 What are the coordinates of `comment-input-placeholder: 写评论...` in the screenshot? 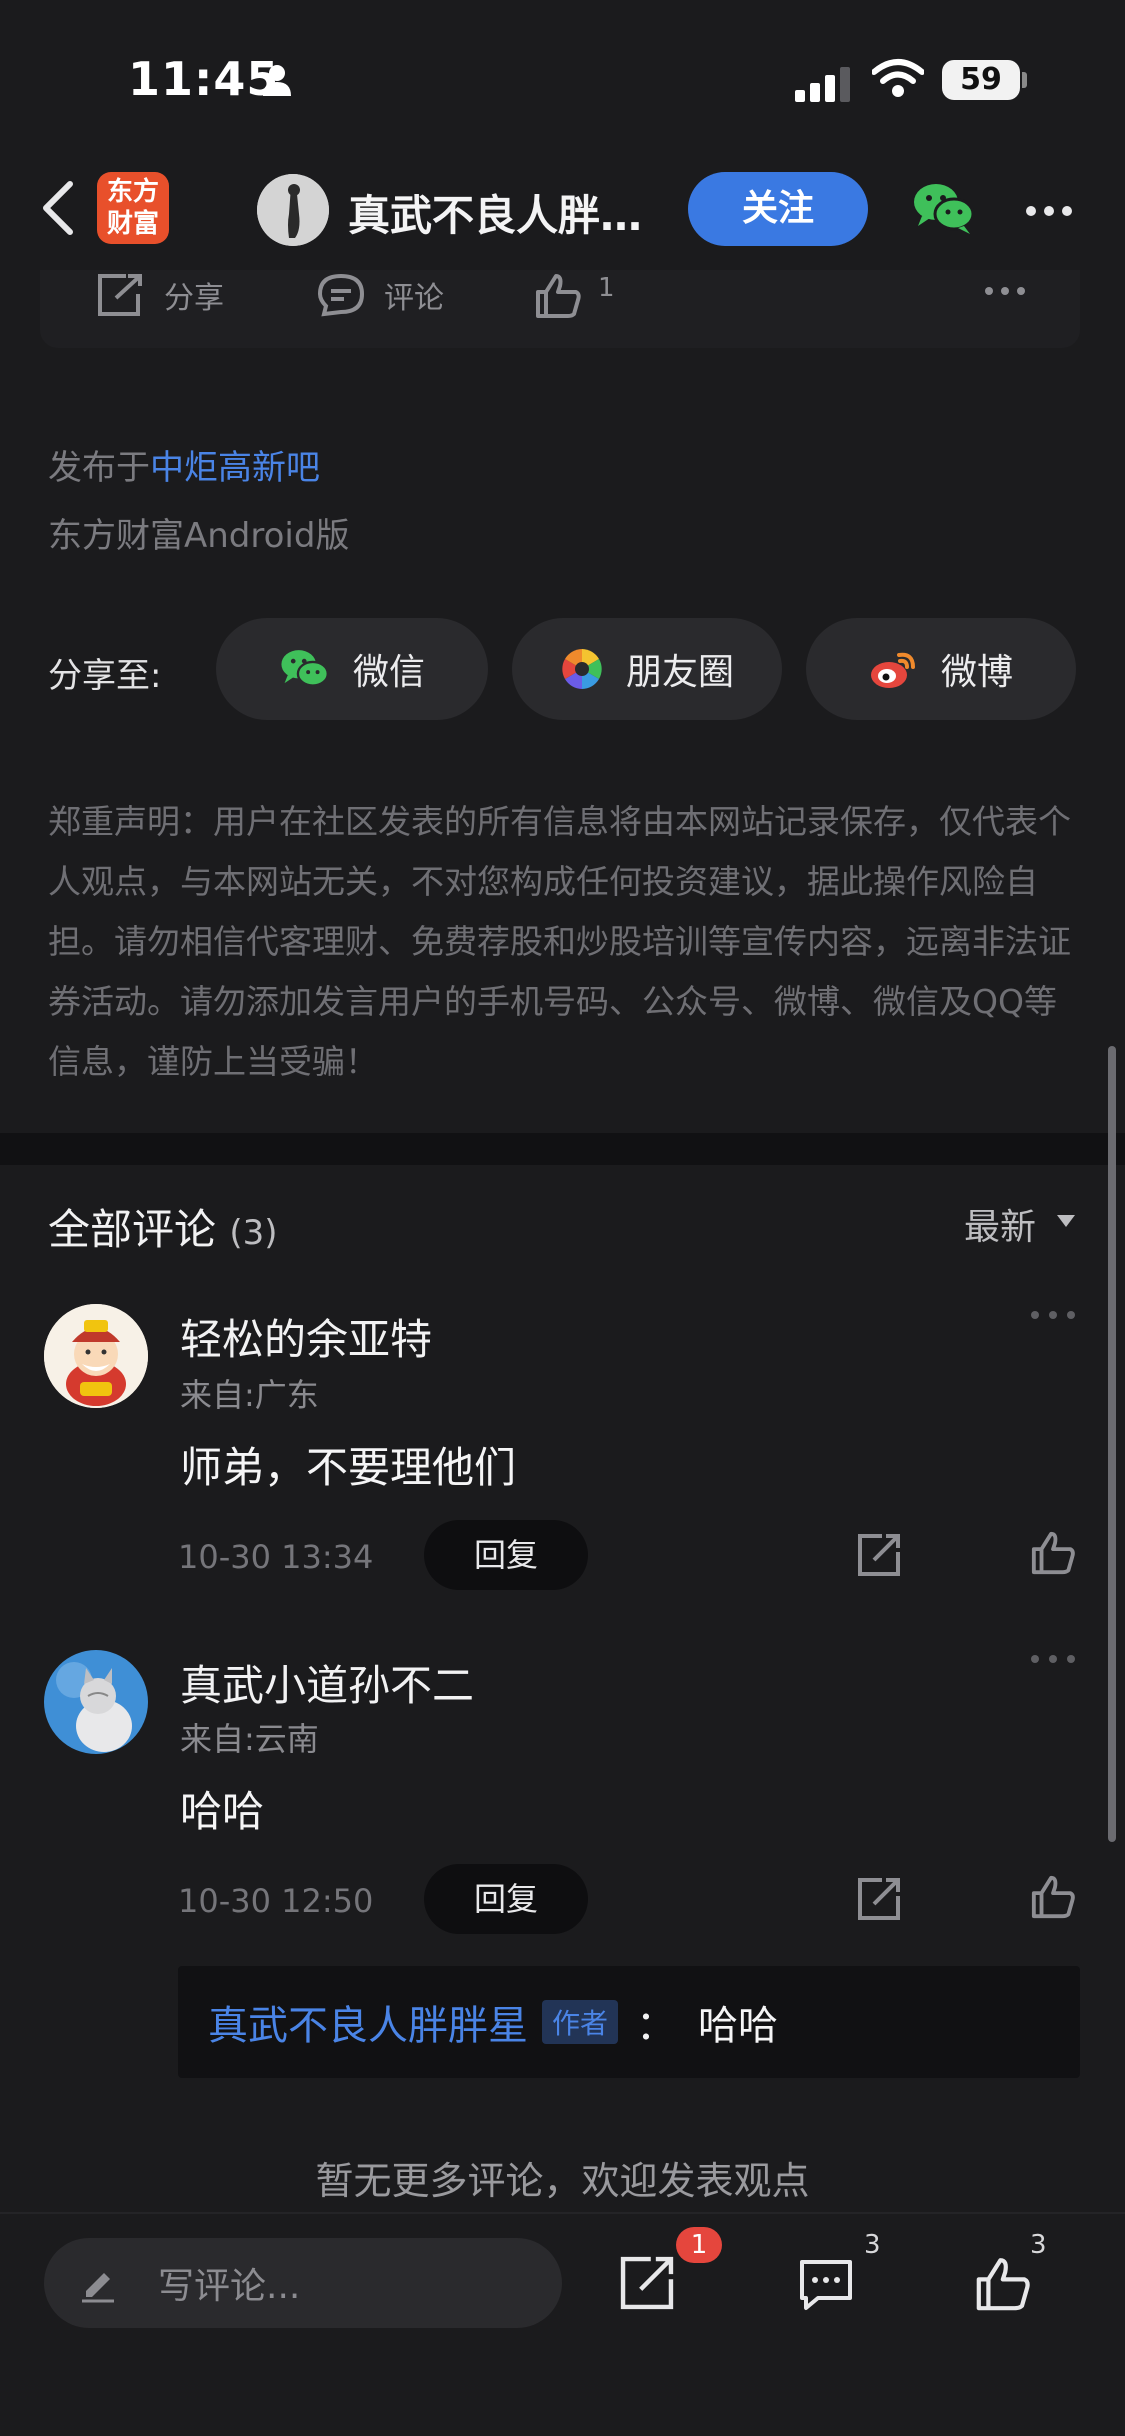 It's located at (229, 2286).